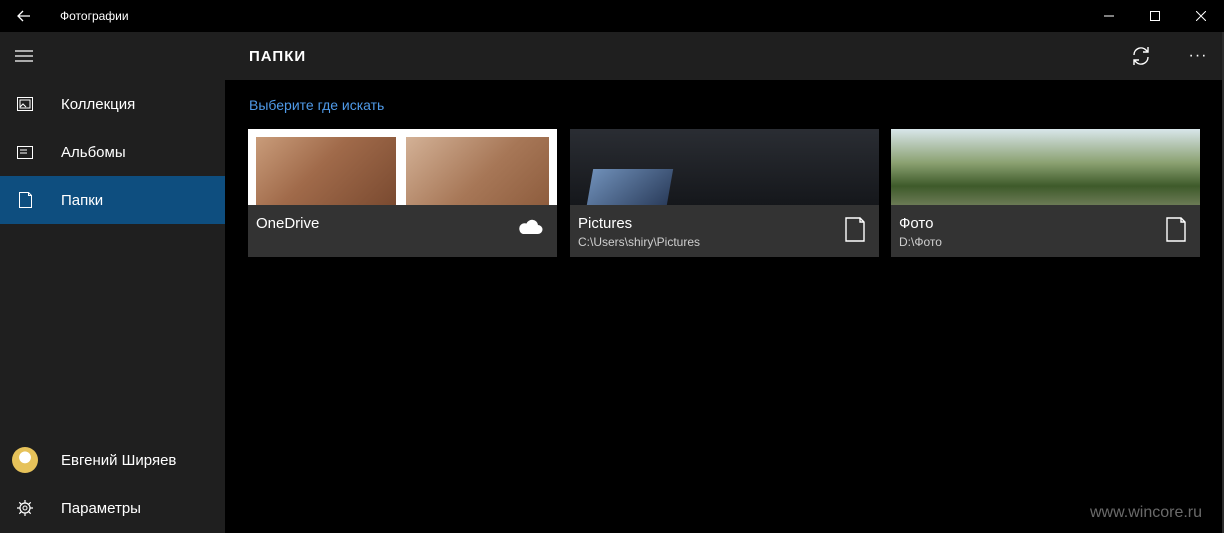  I want to click on back-button, so click(24, 16).